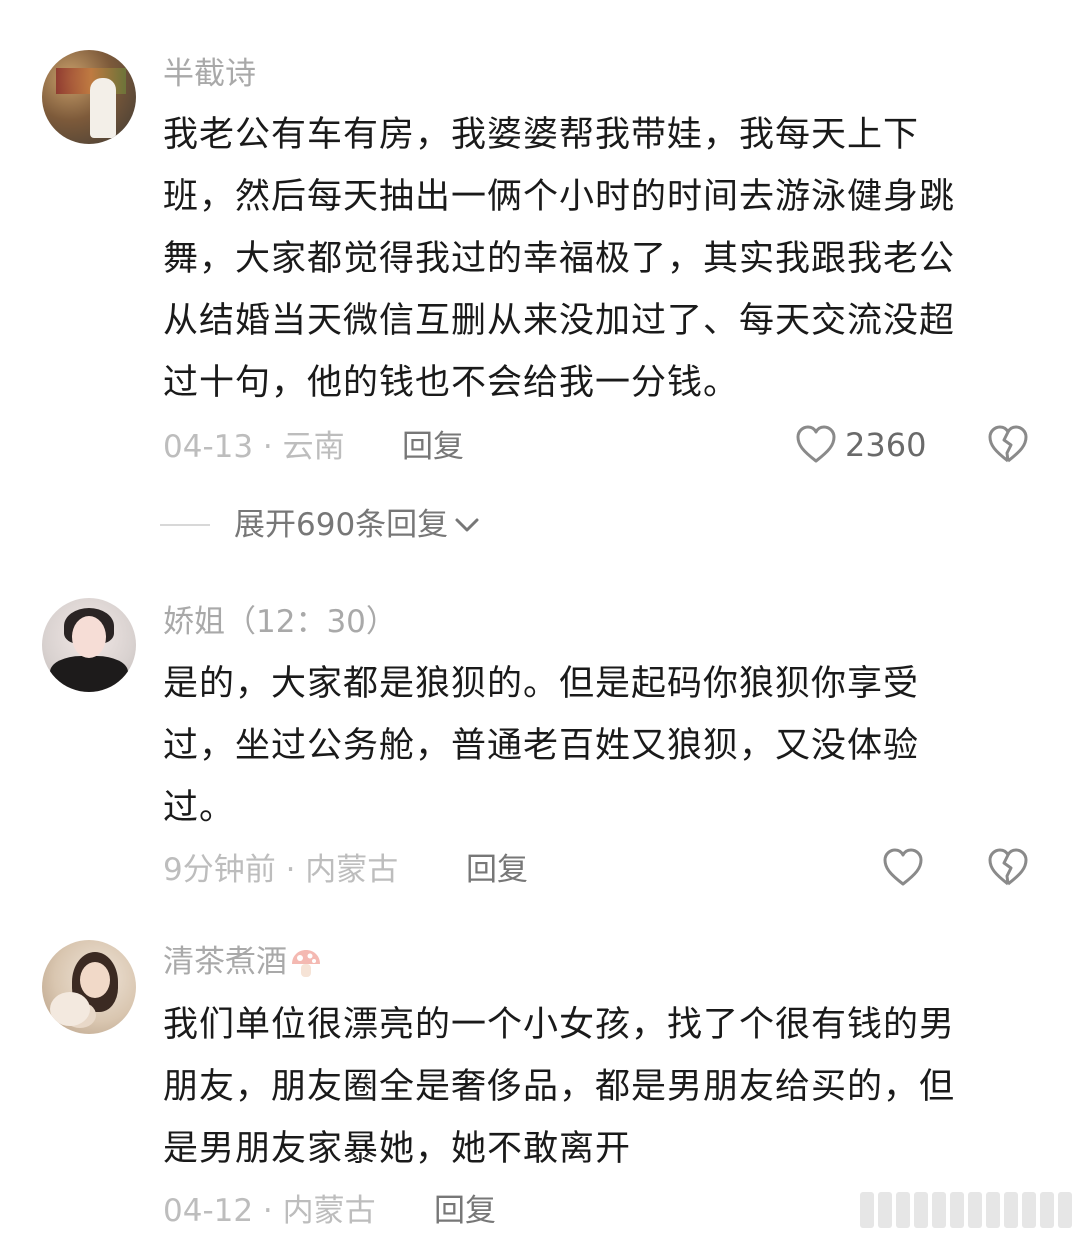 The width and height of the screenshot is (1080, 1242). I want to click on like-count: 2360, so click(886, 445).